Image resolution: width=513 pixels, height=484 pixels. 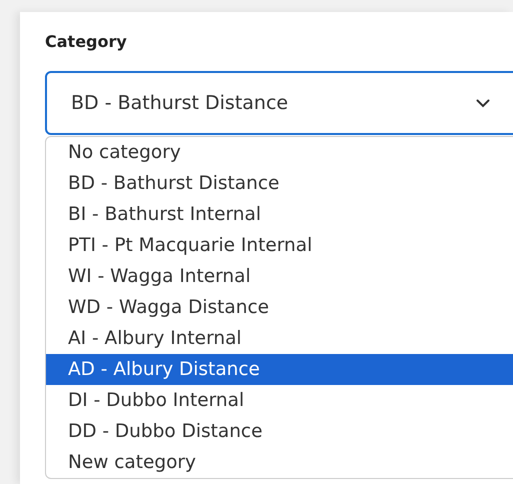 What do you see at coordinates (279, 214) in the screenshot?
I see `dropdown-option: BI - Bathurst Internal` at bounding box center [279, 214].